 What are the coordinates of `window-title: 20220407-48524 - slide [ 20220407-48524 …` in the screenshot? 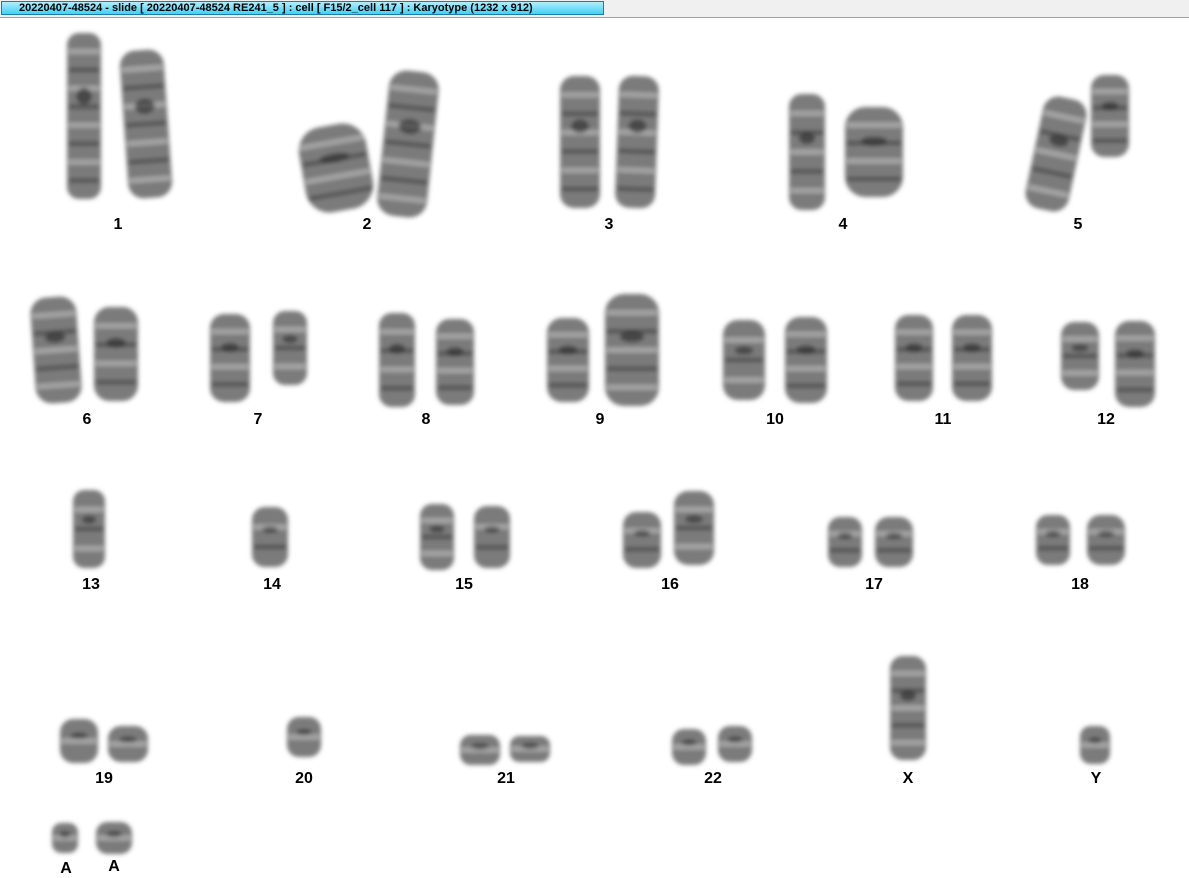 It's located at (276, 8).